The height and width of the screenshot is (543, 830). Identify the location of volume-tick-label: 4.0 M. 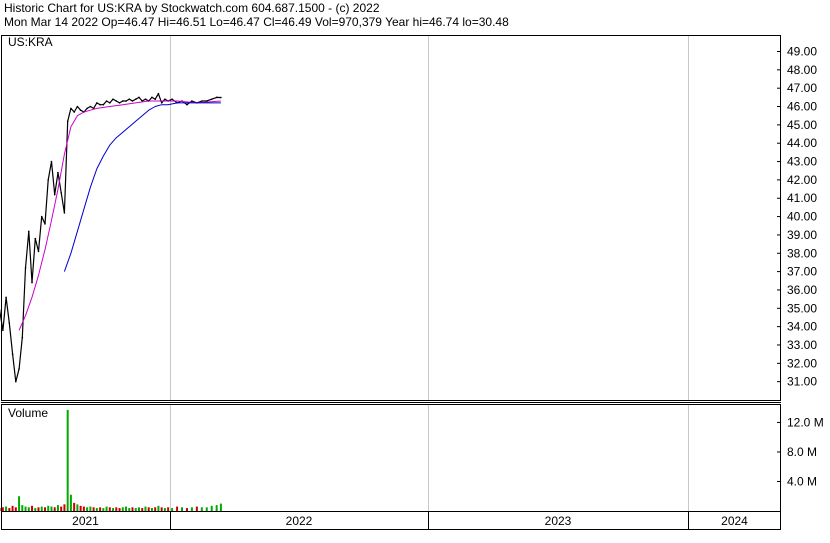
(802, 481).